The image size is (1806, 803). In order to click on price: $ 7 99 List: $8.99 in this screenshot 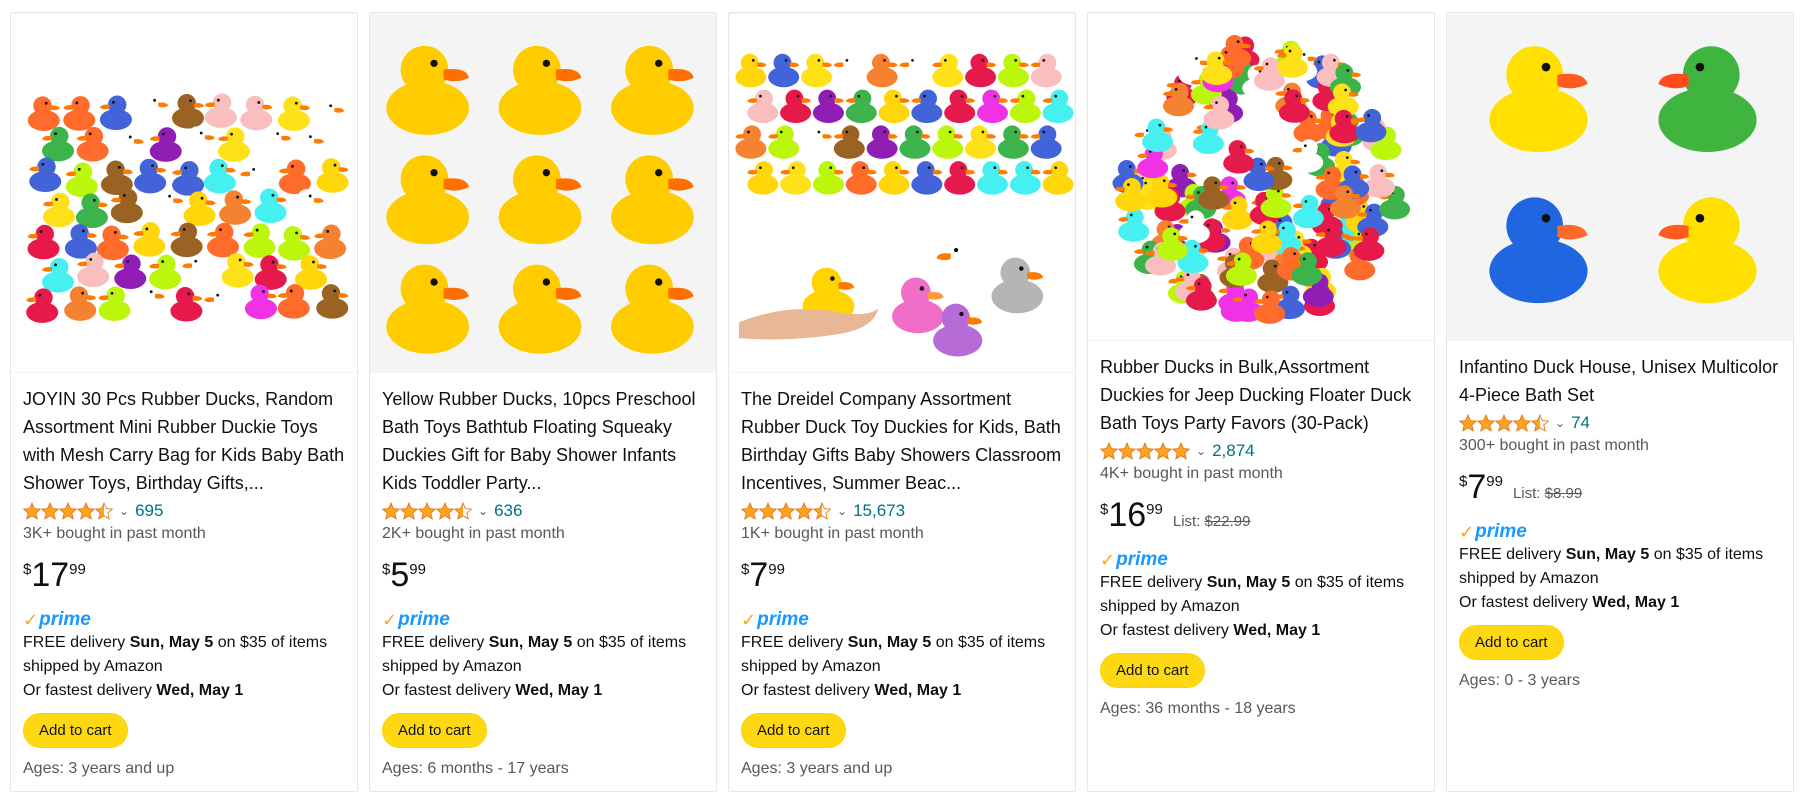, I will do `click(1620, 489)`.